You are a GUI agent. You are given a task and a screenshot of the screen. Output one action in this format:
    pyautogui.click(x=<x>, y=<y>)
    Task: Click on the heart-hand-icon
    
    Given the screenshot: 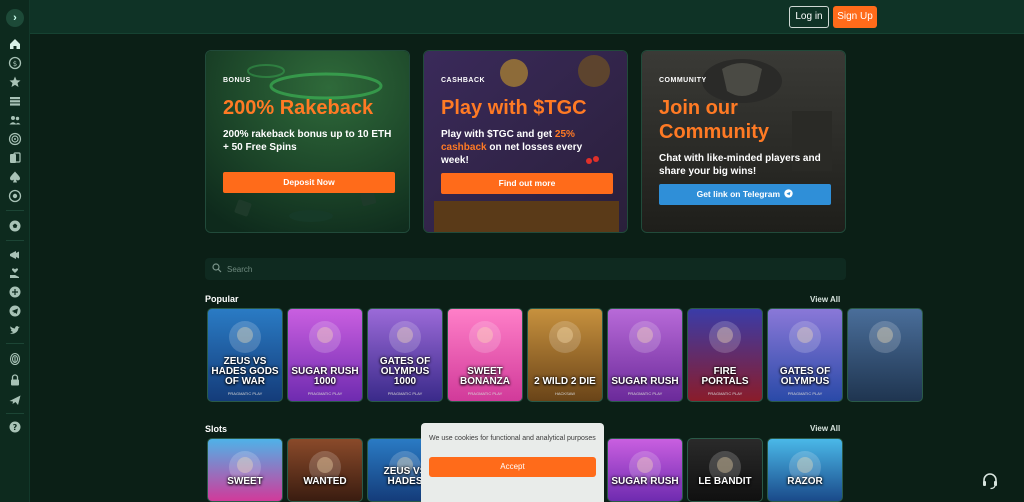 What is the action you would take?
    pyautogui.click(x=15, y=273)
    